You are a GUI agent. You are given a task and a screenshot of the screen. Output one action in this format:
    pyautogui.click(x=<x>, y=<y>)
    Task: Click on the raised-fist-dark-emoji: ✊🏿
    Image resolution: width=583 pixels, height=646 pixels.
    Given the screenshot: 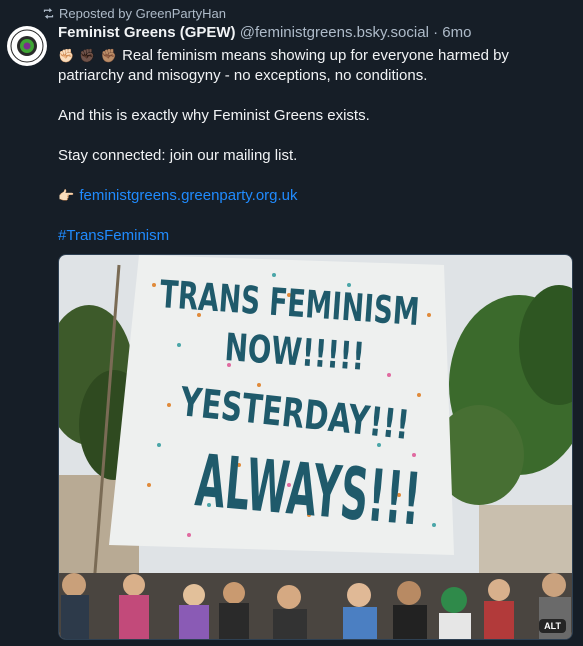 What is the action you would take?
    pyautogui.click(x=87, y=55)
    